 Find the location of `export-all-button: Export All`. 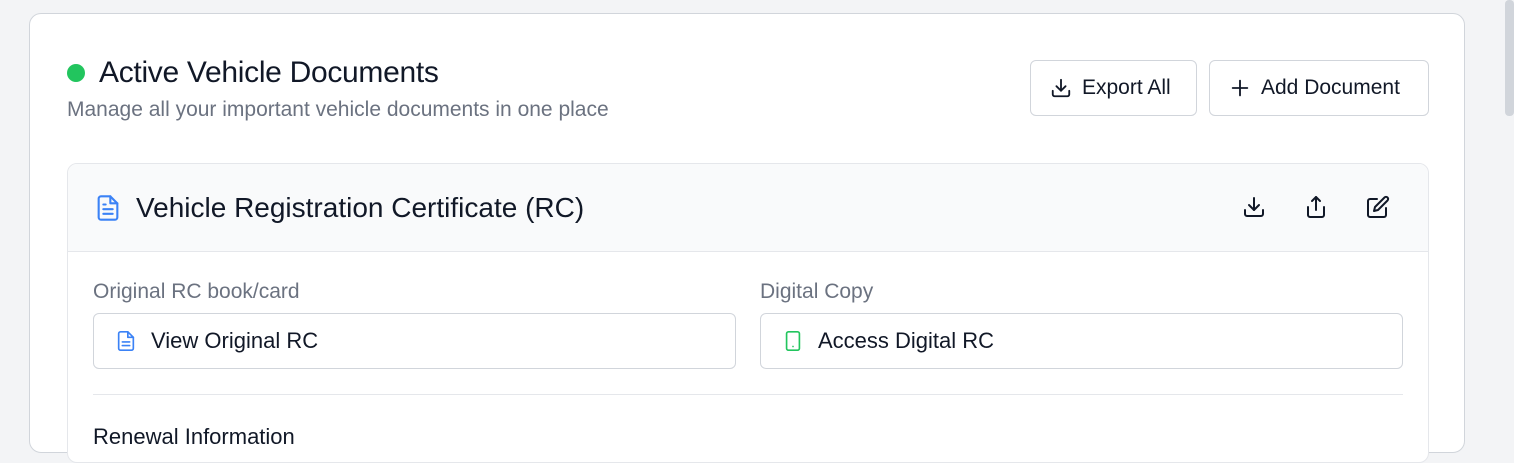

export-all-button: Export All is located at coordinates (1113, 88).